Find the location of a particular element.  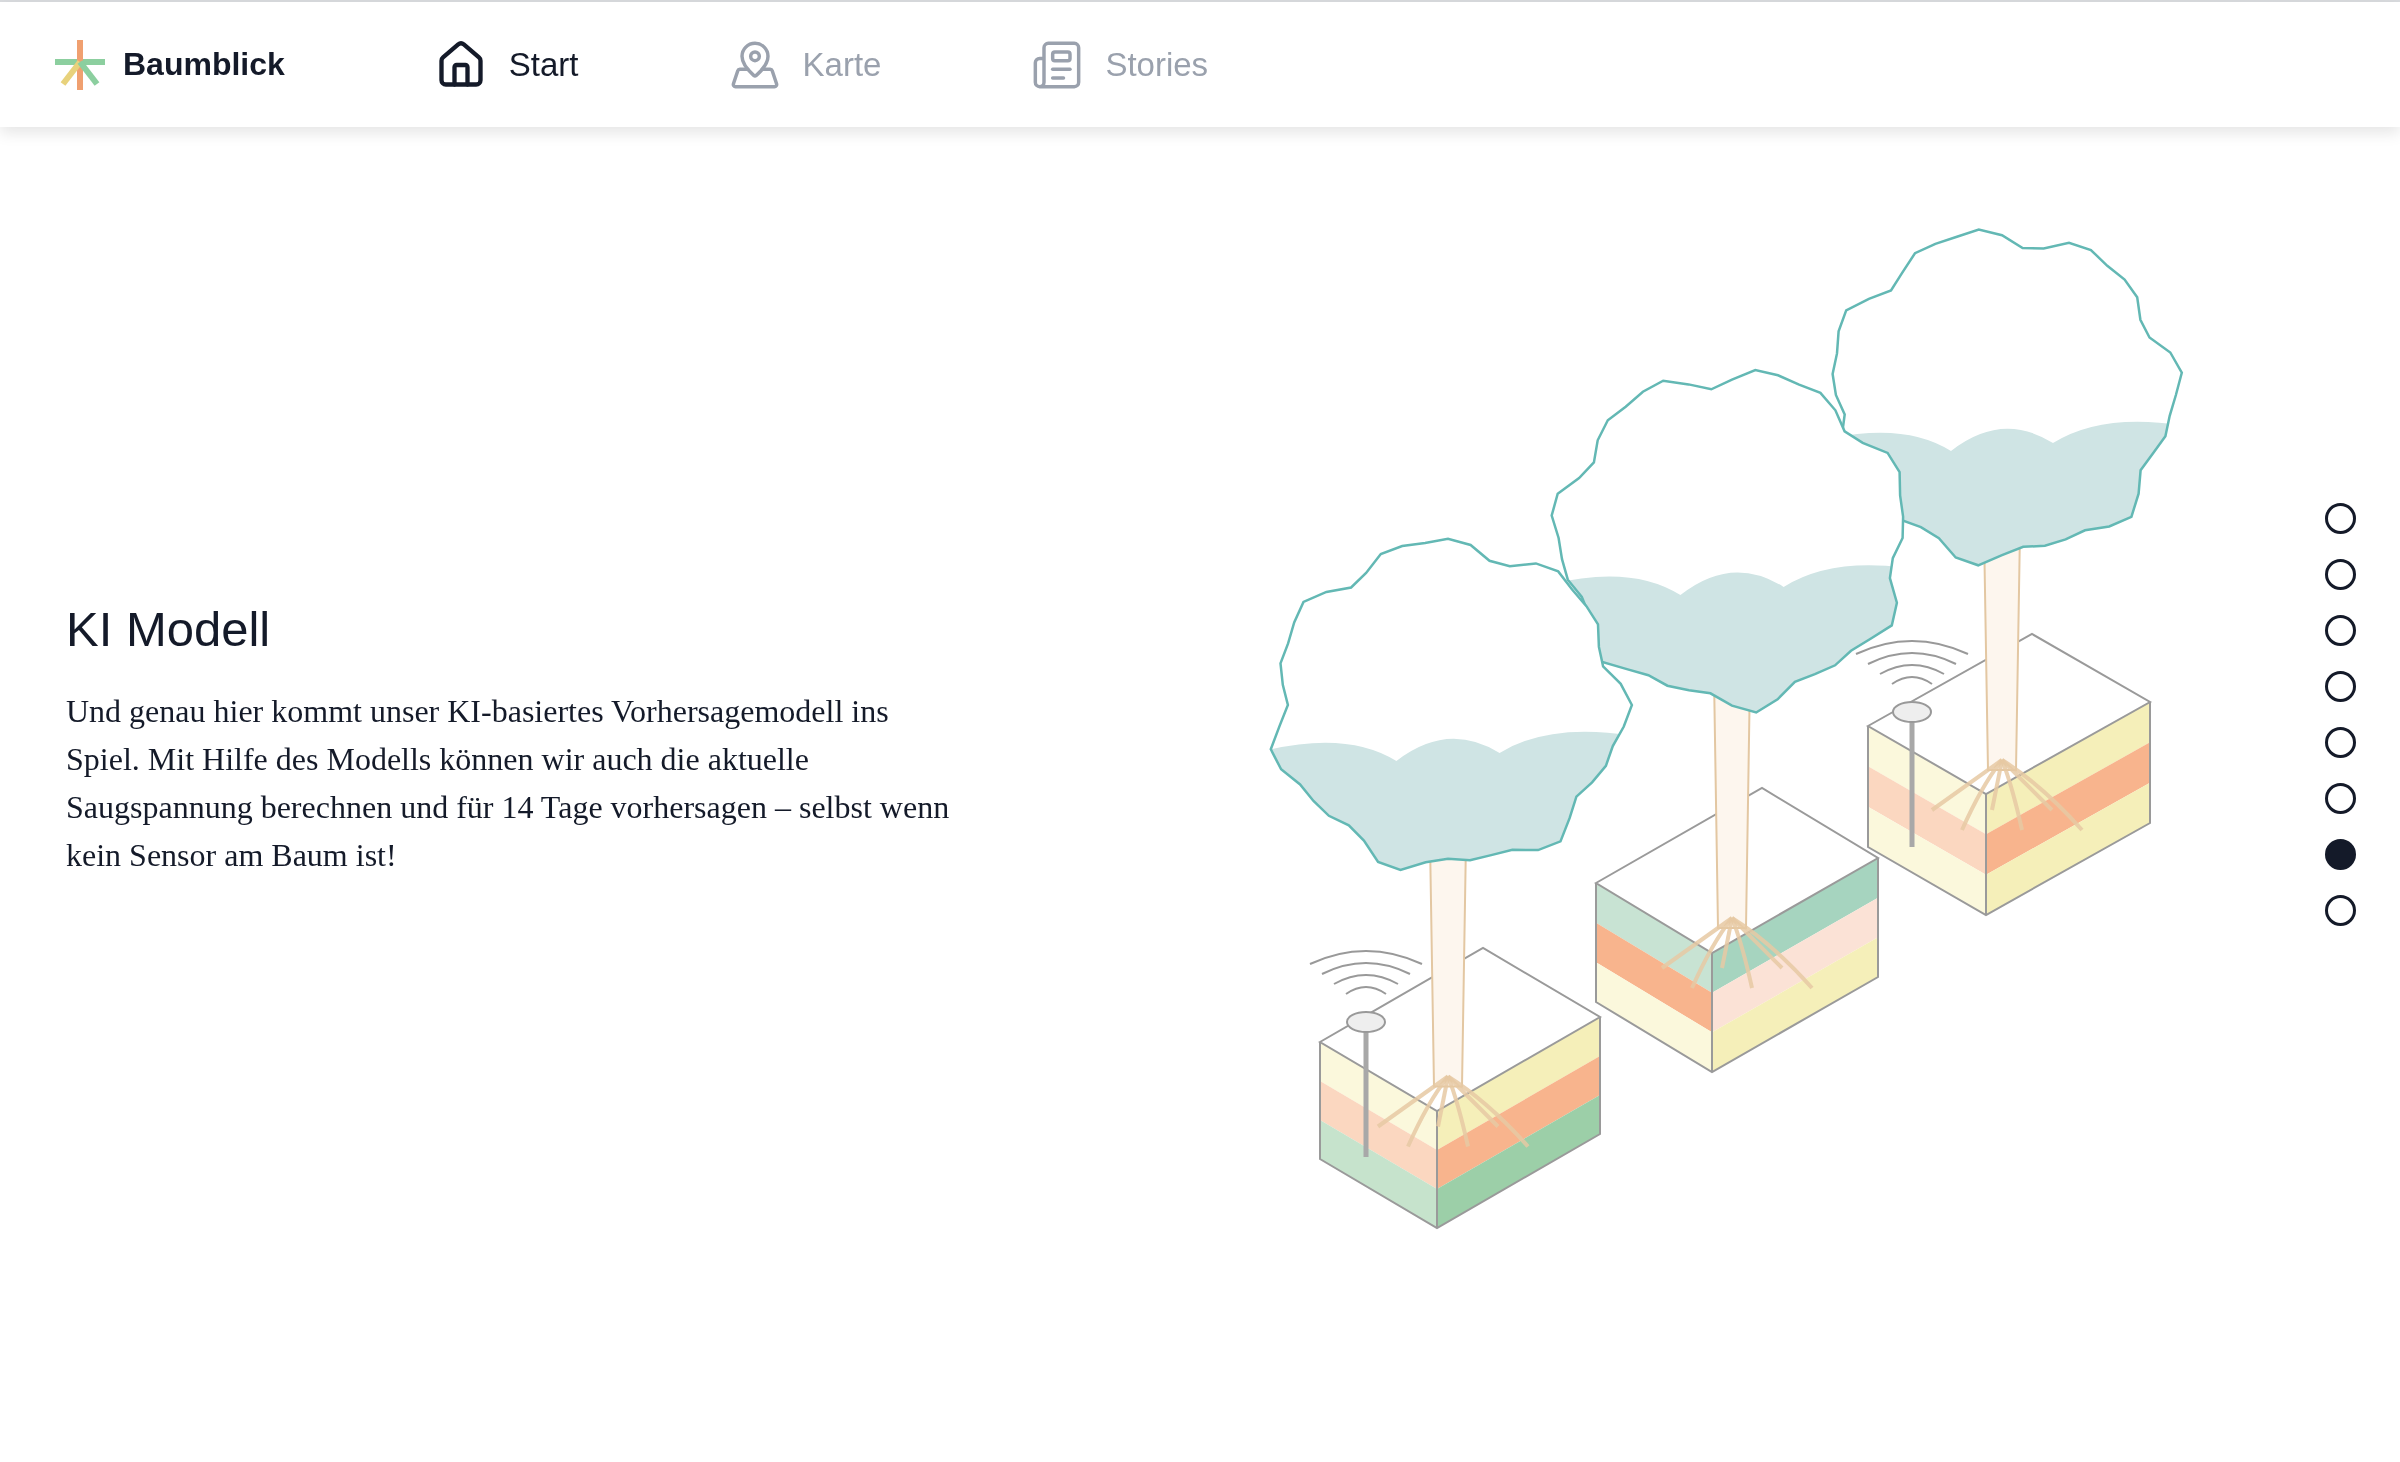

logo-icon is located at coordinates (80, 64).